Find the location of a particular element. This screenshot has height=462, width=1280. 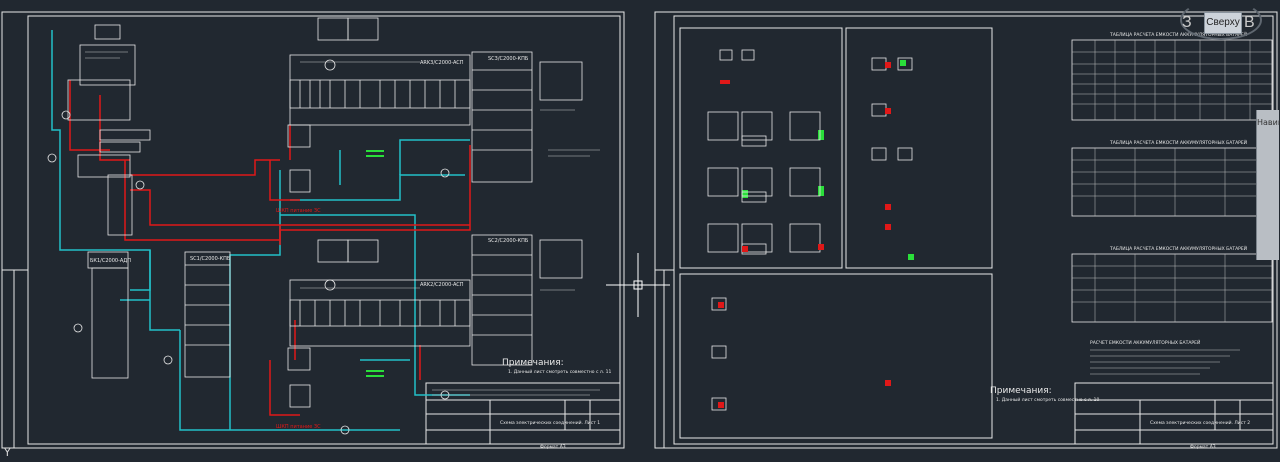

sheet2-title-block: Схема электрических соединений. Лист 2 is located at coordinates (1200, 422).